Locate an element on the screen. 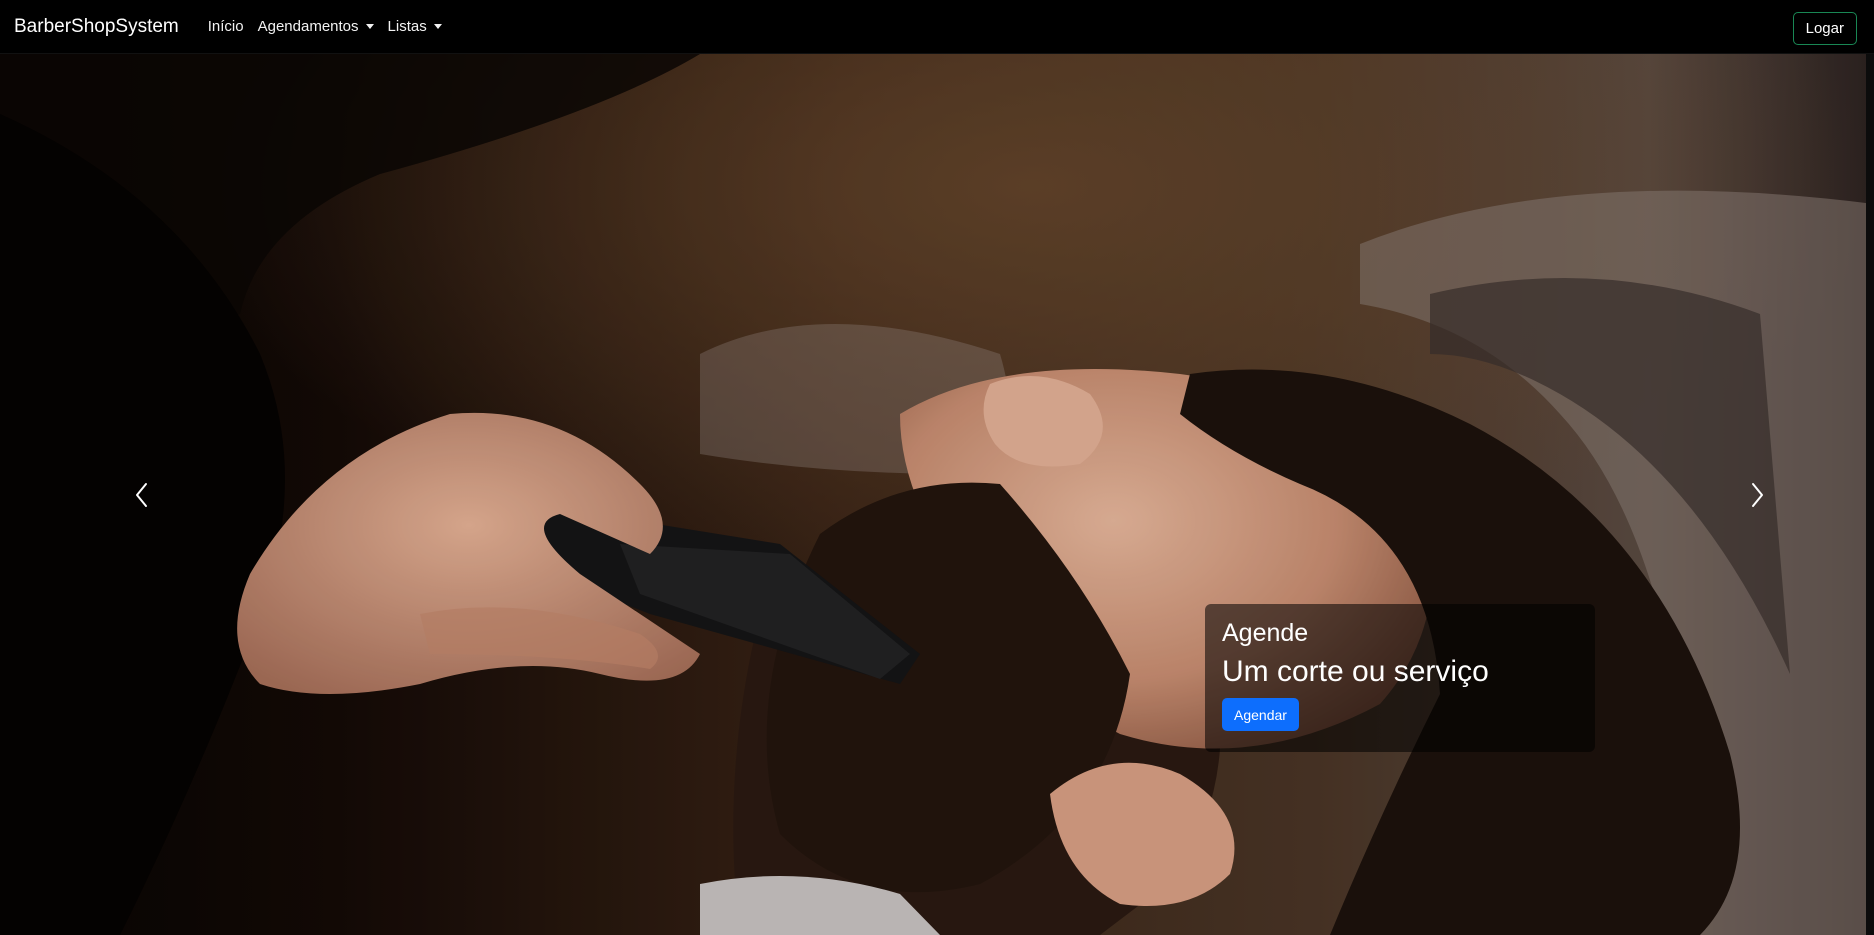  scrollbar is located at coordinates (1870, 467).